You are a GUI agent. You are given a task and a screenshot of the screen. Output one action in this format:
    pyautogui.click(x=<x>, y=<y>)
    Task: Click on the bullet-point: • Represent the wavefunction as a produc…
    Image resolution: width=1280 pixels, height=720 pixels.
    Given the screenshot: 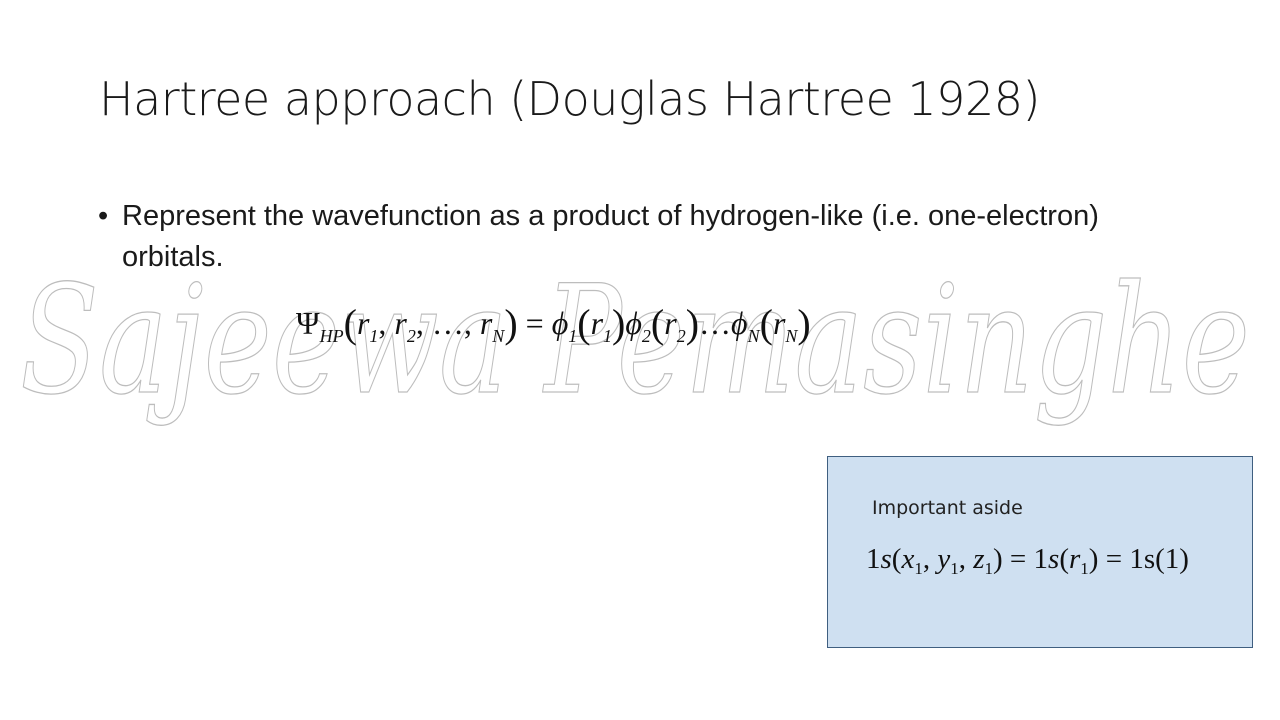 What is the action you would take?
    pyautogui.click(x=628, y=237)
    